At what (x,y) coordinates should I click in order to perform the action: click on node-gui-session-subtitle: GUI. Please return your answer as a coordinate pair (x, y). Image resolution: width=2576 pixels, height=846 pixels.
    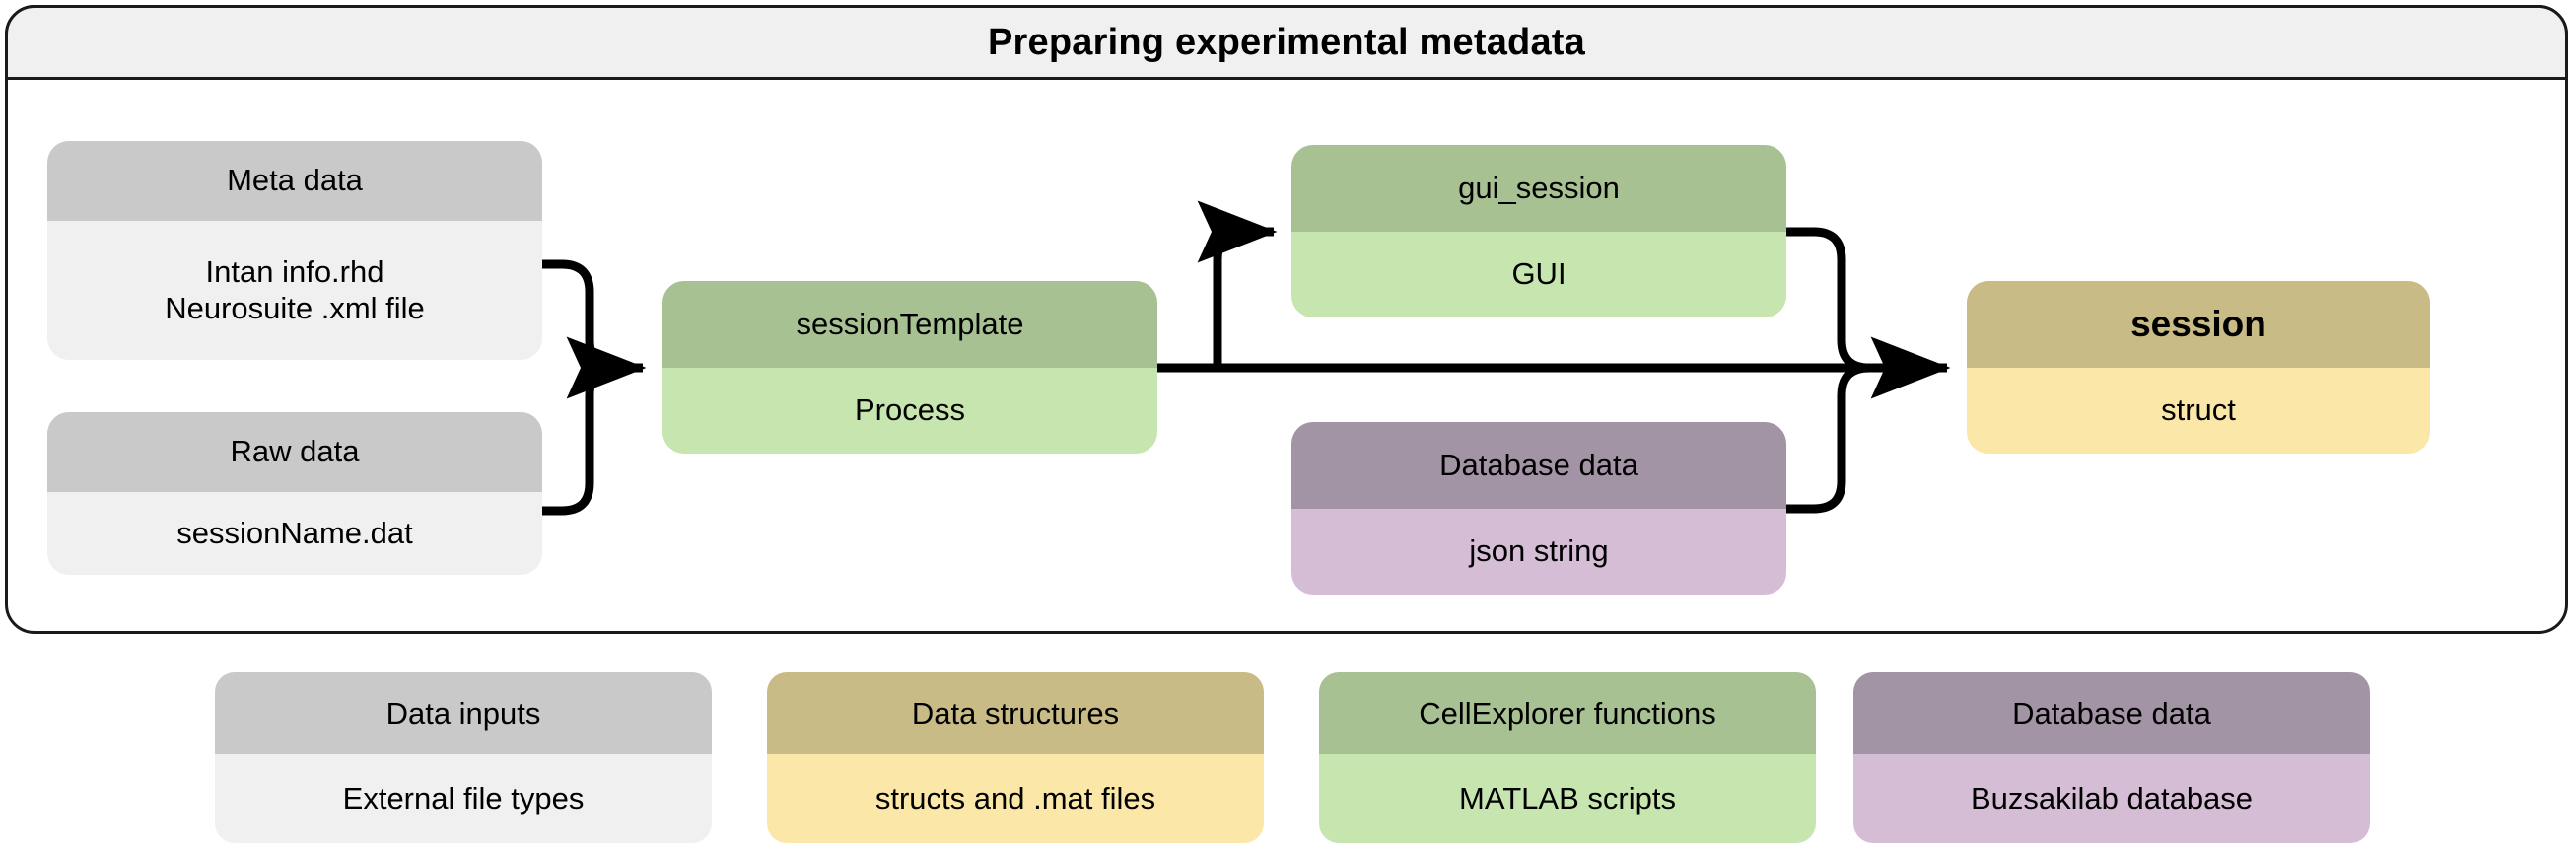
    Looking at the image, I should click on (1539, 274).